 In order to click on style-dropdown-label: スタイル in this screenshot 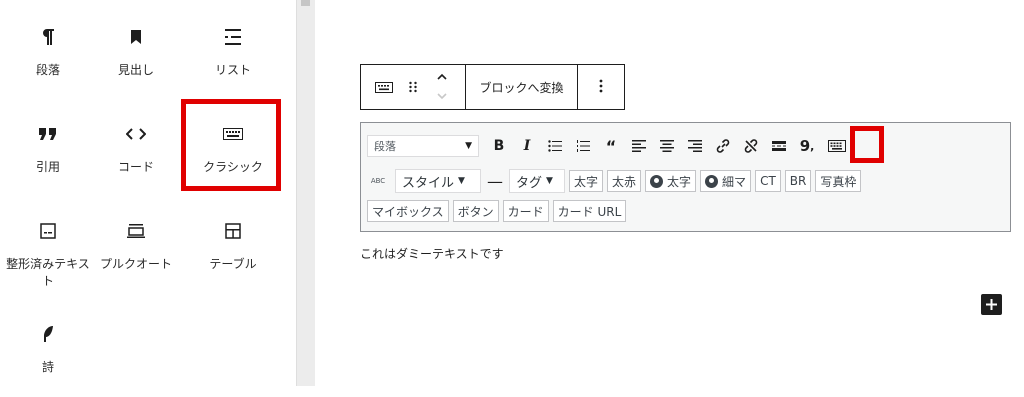, I will do `click(428, 183)`.